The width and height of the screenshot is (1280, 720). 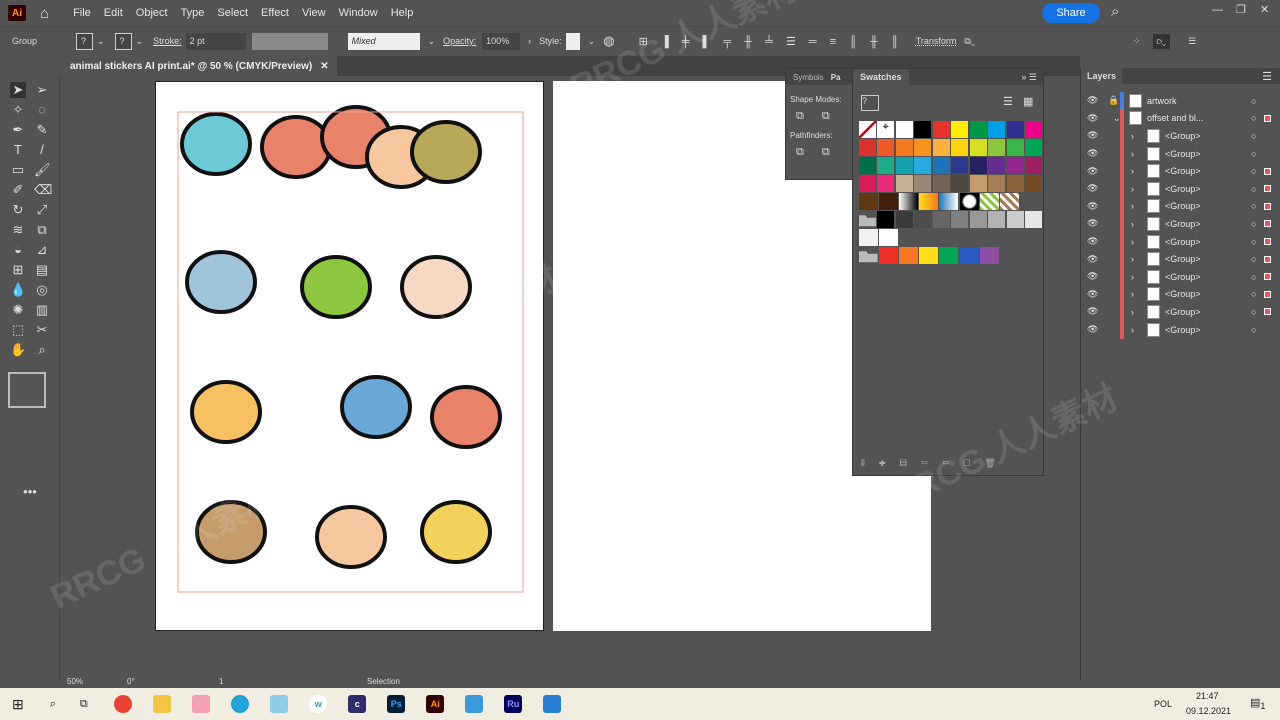 What do you see at coordinates (808, 77) in the screenshot?
I see `tab-symbols: Symbols` at bounding box center [808, 77].